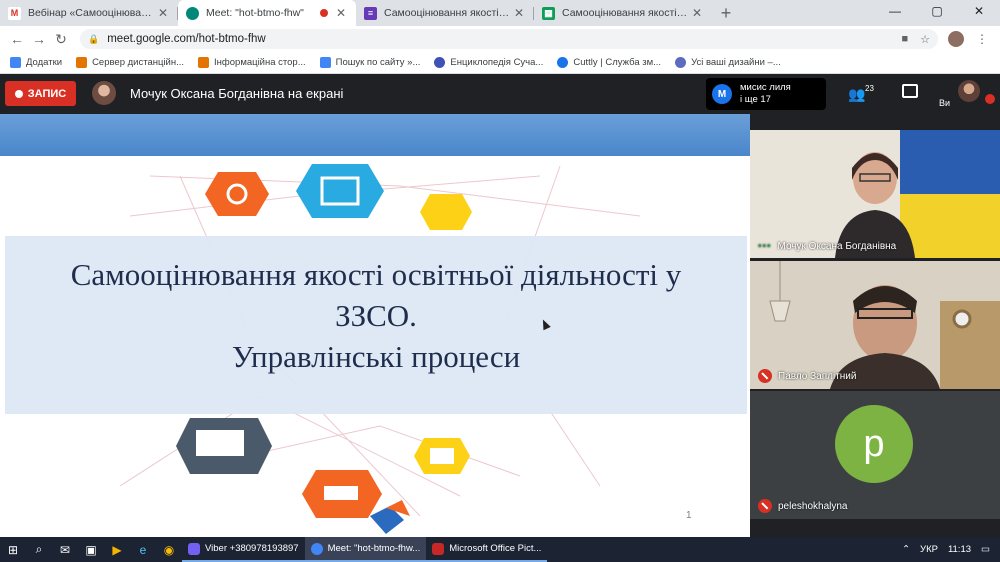  What do you see at coordinates (316, 548) in the screenshot?
I see `chrome-icon` at bounding box center [316, 548].